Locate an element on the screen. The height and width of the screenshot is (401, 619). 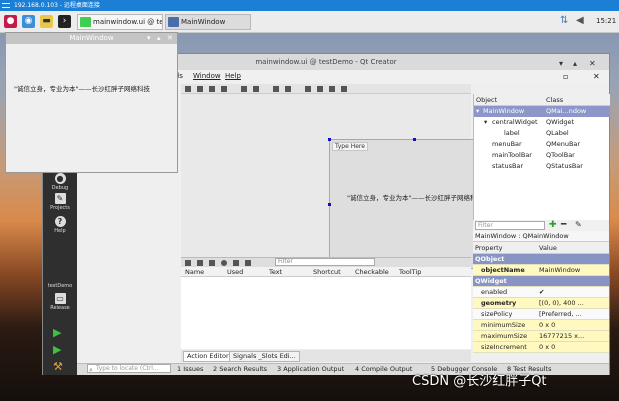
browser-icon: ◉ is located at coordinates (28, 21).